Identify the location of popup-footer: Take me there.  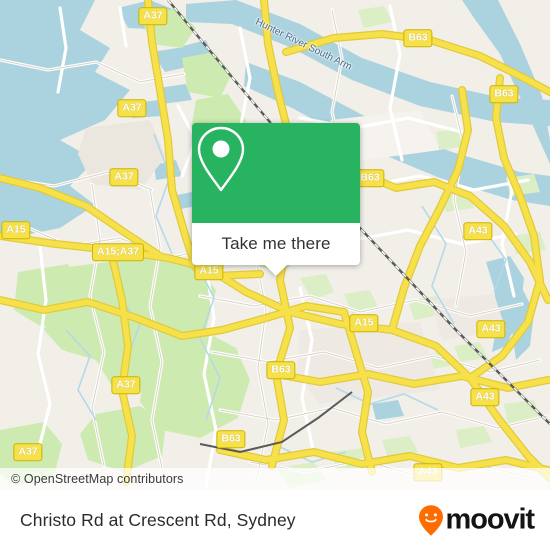
(276, 249).